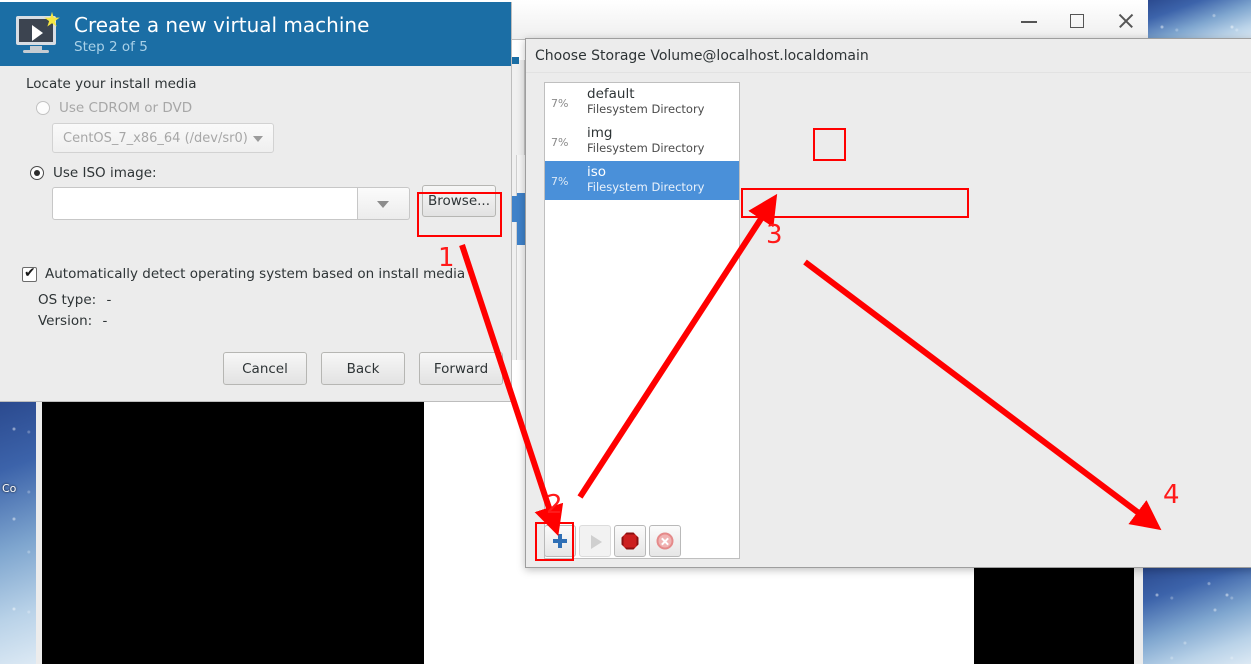 The height and width of the screenshot is (664, 1251). I want to click on wizard-step-label: Step 2 of 5, so click(111, 46).